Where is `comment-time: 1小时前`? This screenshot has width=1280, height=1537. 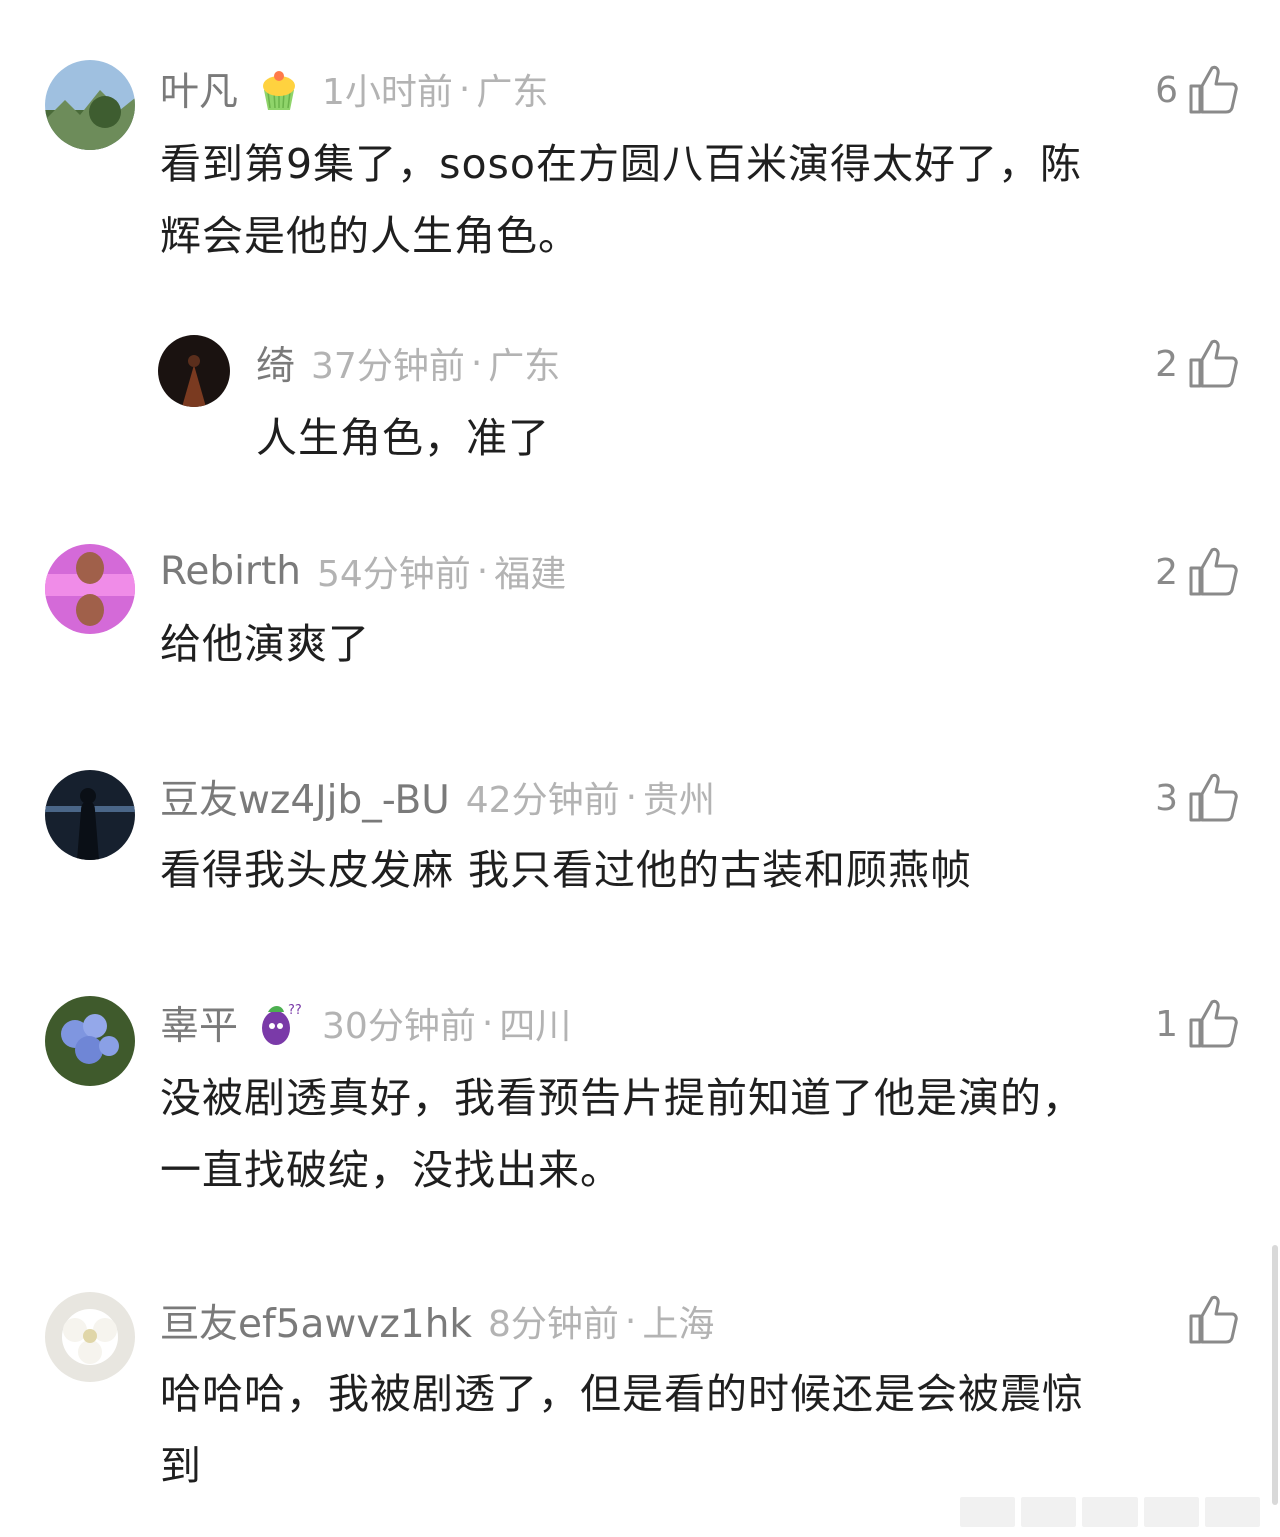
comment-time: 1小时前 is located at coordinates (387, 92).